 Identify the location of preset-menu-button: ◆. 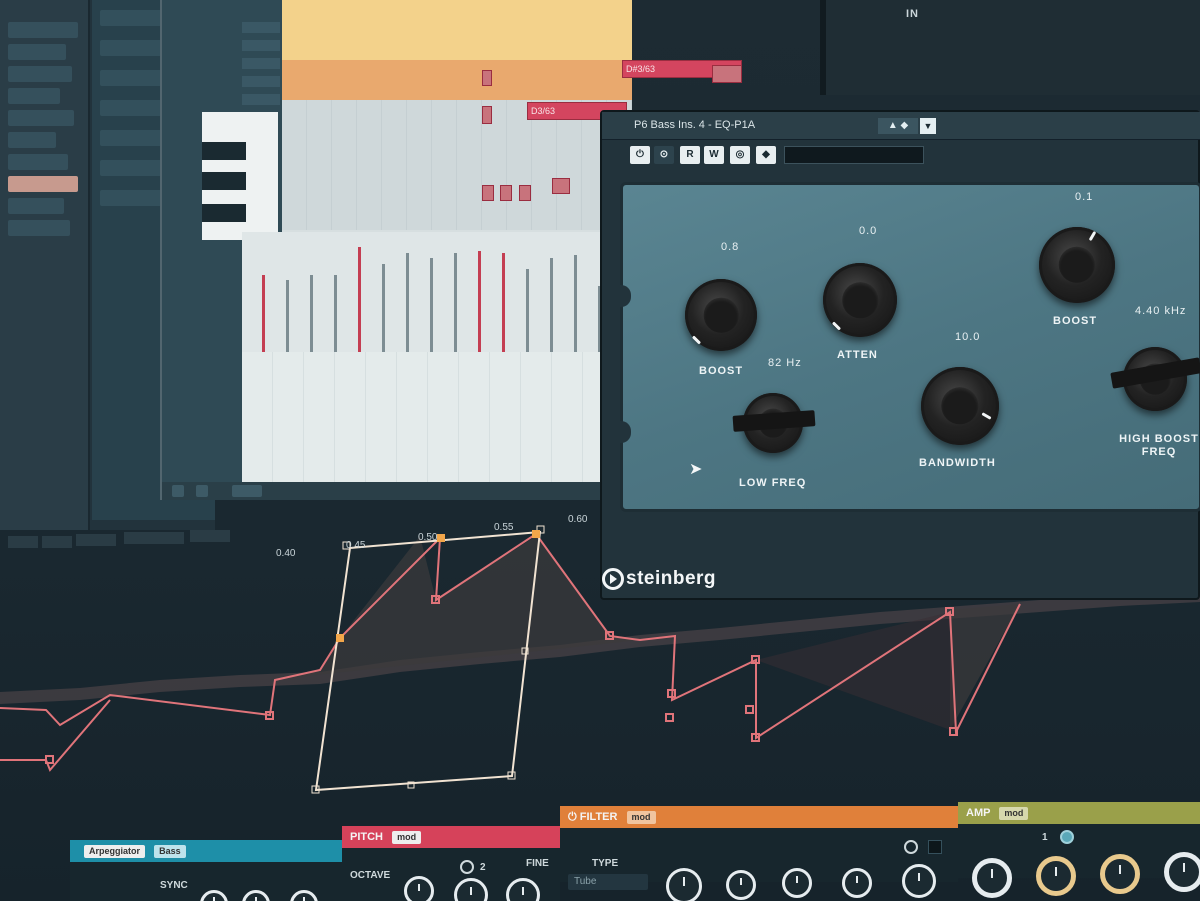
(766, 155).